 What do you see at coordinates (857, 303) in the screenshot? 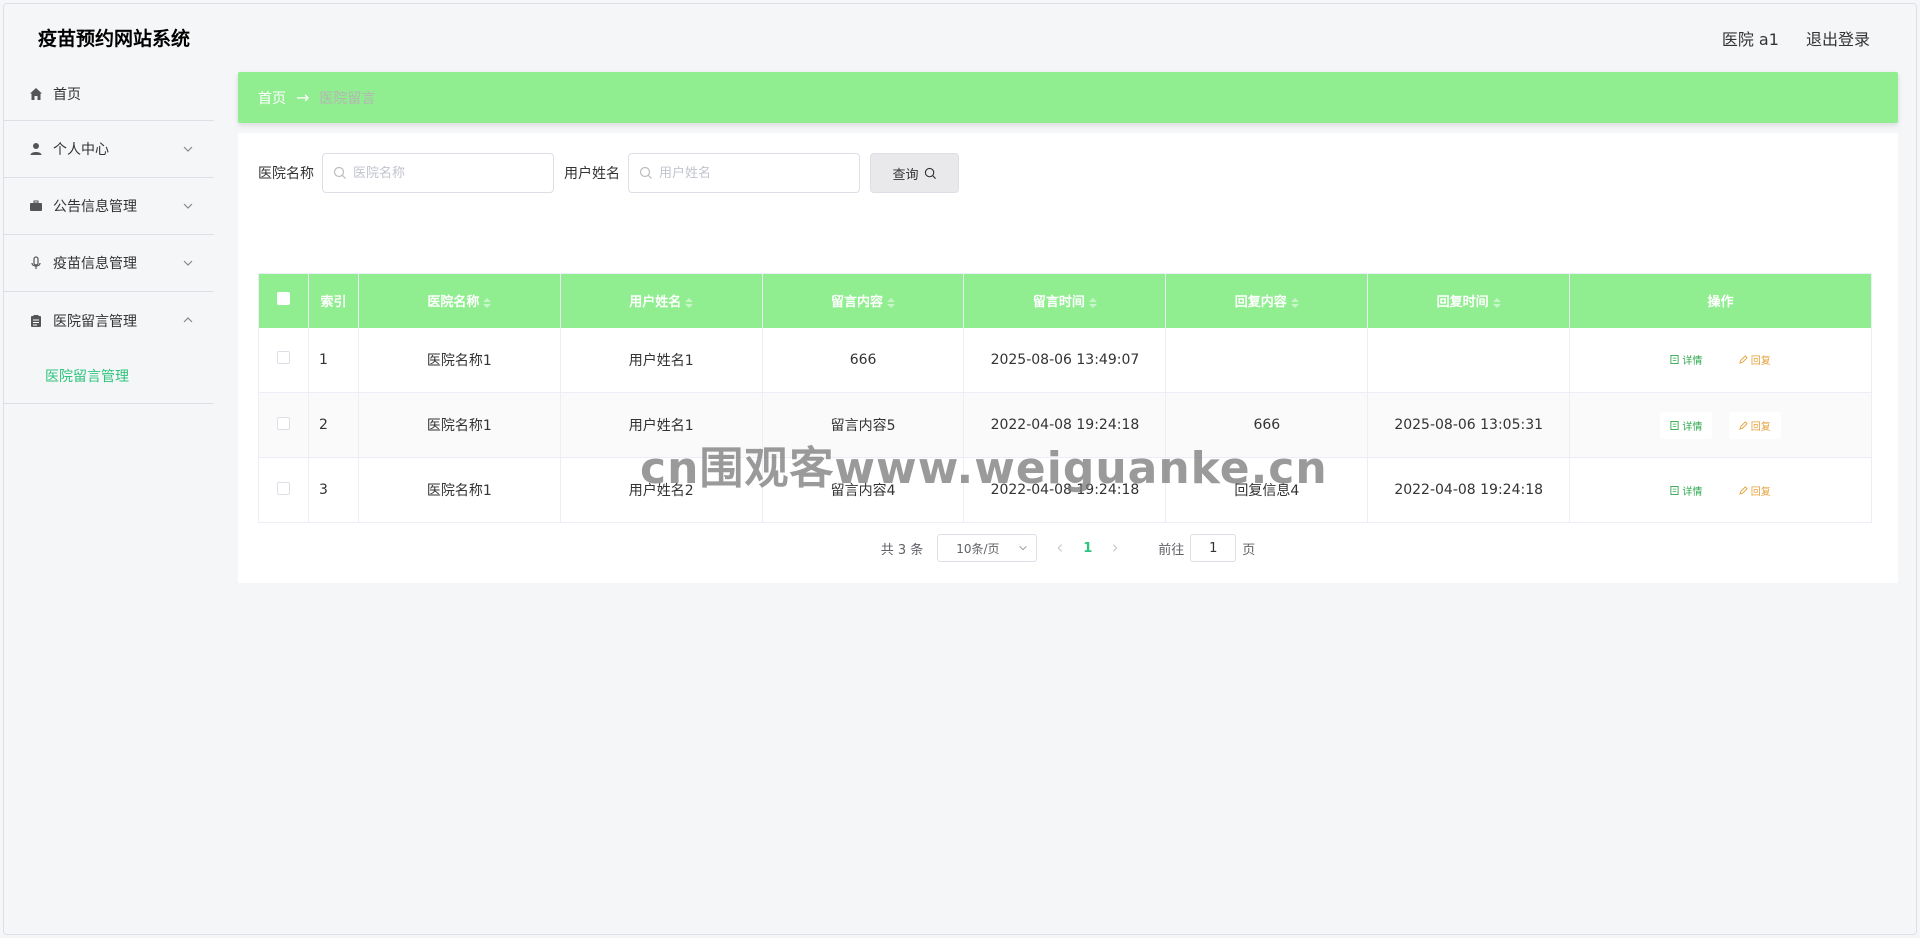
I see `col-label: 留言内容` at bounding box center [857, 303].